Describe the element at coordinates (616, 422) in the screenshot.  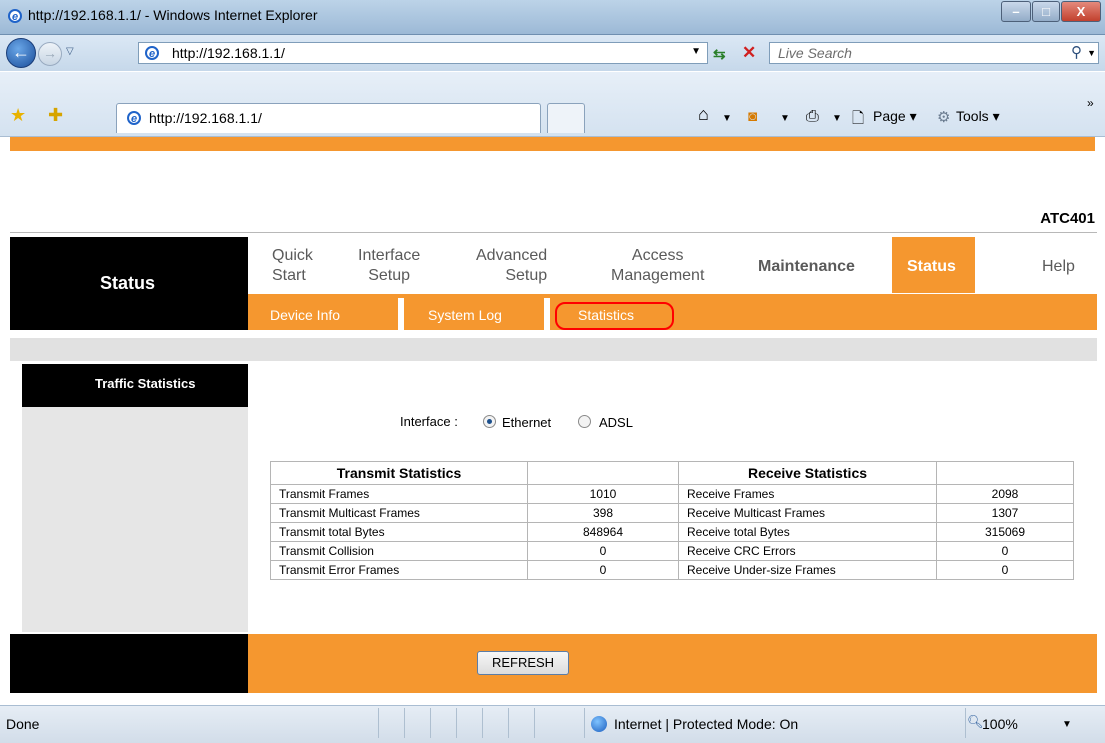
I see `radio-adsl-label: ADSL` at that location.